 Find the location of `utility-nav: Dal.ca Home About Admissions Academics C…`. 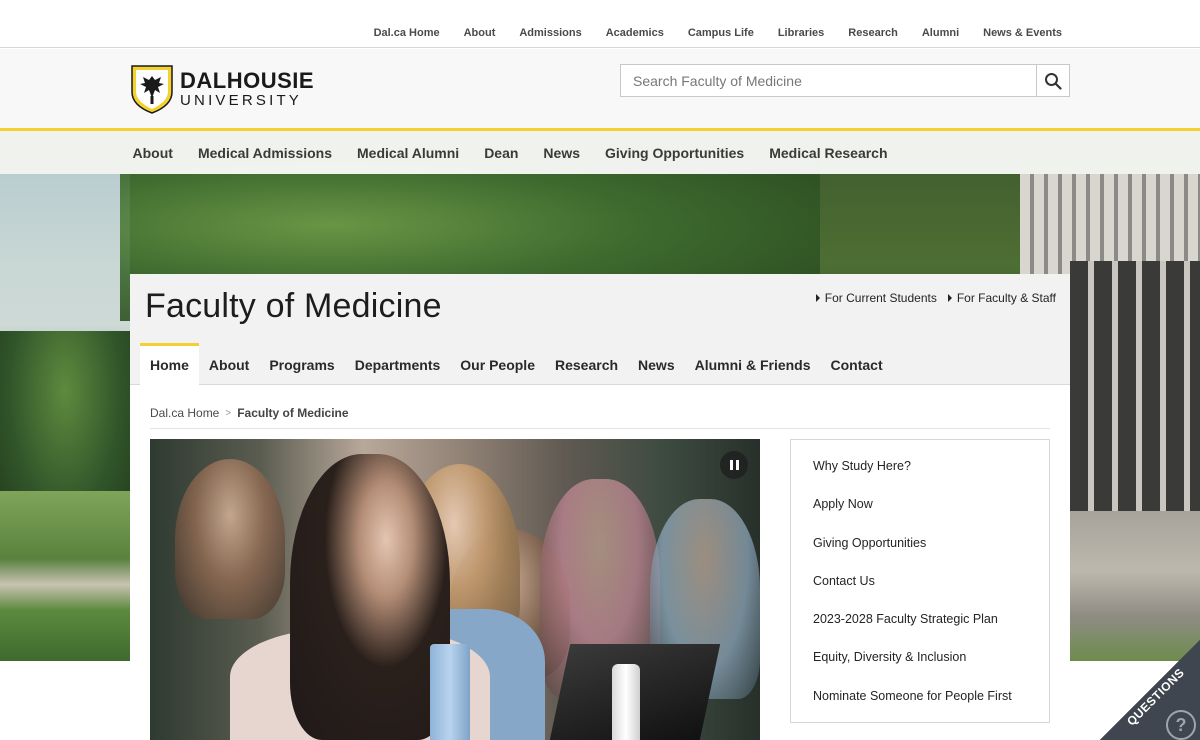

utility-nav: Dal.ca Home About Admissions Academics C… is located at coordinates (706, 33).